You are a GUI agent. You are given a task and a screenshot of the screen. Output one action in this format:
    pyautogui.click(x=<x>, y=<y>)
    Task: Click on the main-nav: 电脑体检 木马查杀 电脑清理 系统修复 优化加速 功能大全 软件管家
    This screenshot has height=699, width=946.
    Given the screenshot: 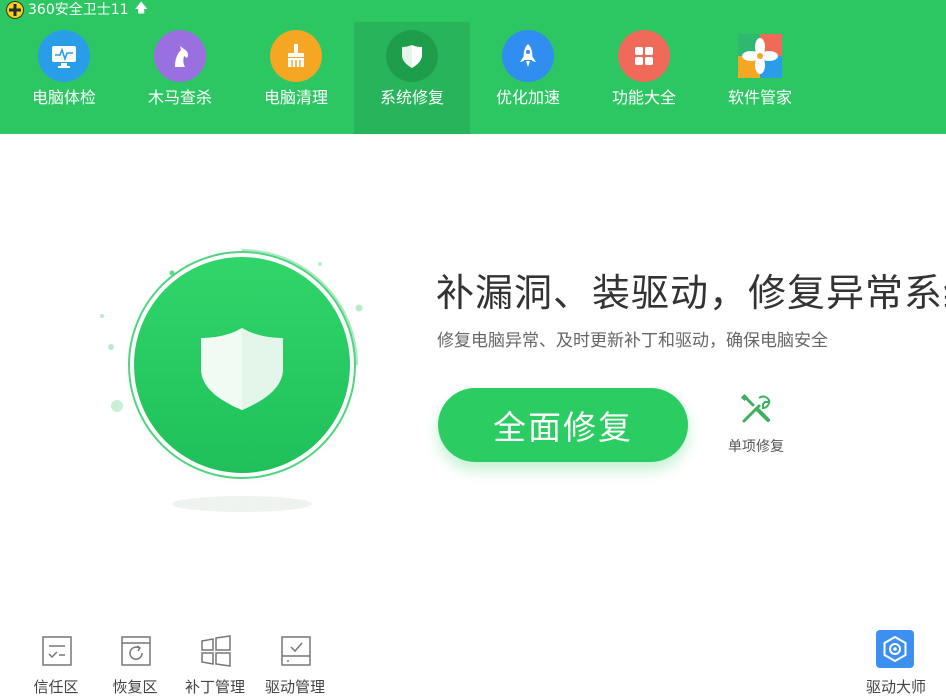 What is the action you would take?
    pyautogui.click(x=412, y=78)
    